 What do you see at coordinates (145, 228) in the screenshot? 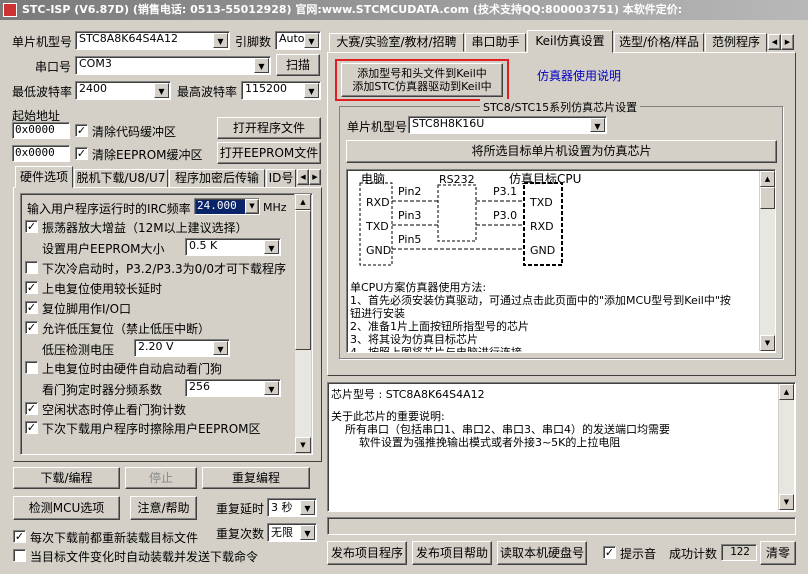
I see `amp-label: 振荡器放大增益（12M以上建议选择）` at bounding box center [145, 228].